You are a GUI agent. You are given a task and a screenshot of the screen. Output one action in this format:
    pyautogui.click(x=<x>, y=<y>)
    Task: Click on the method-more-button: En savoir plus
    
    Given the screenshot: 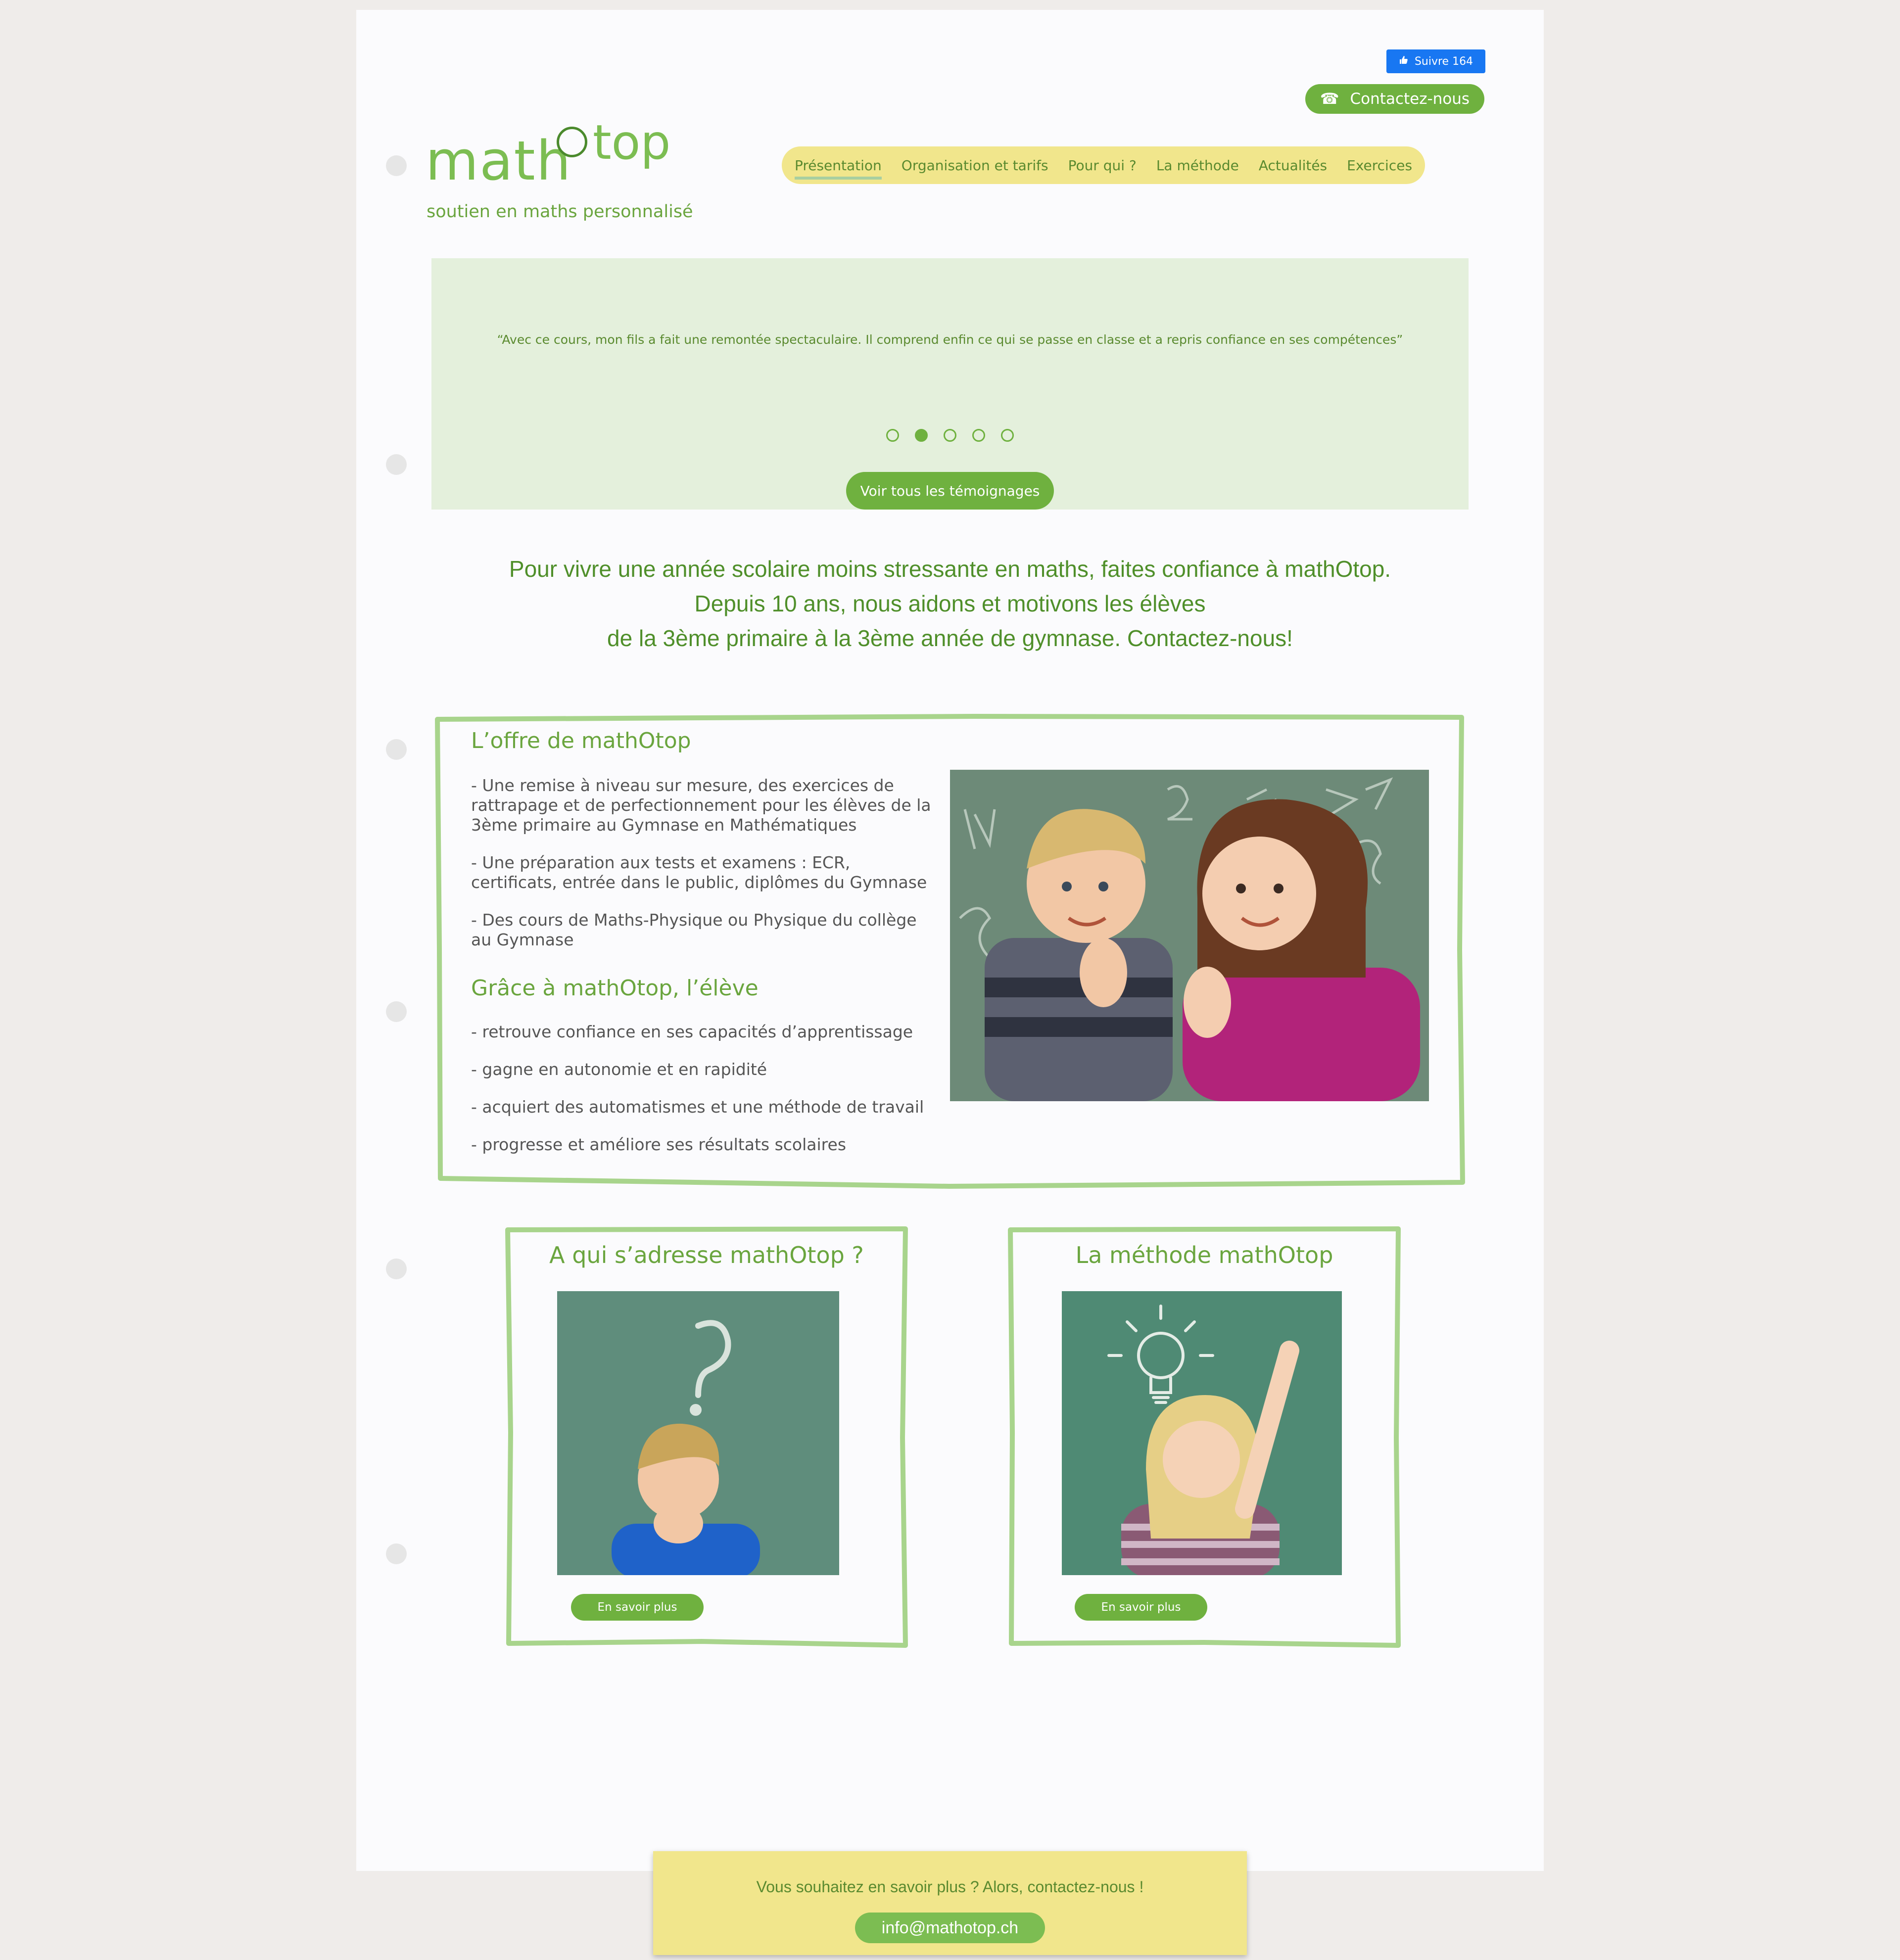 What is the action you would take?
    pyautogui.click(x=1141, y=1607)
    